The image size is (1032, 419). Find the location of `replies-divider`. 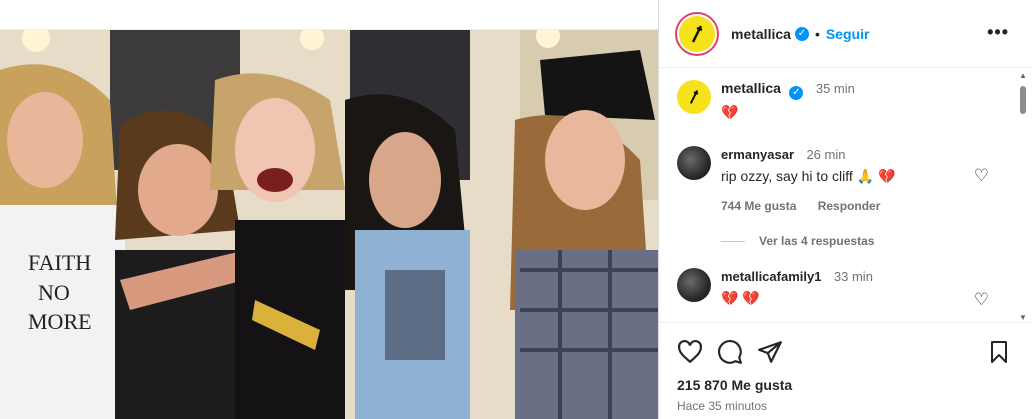

replies-divider is located at coordinates (733, 241).